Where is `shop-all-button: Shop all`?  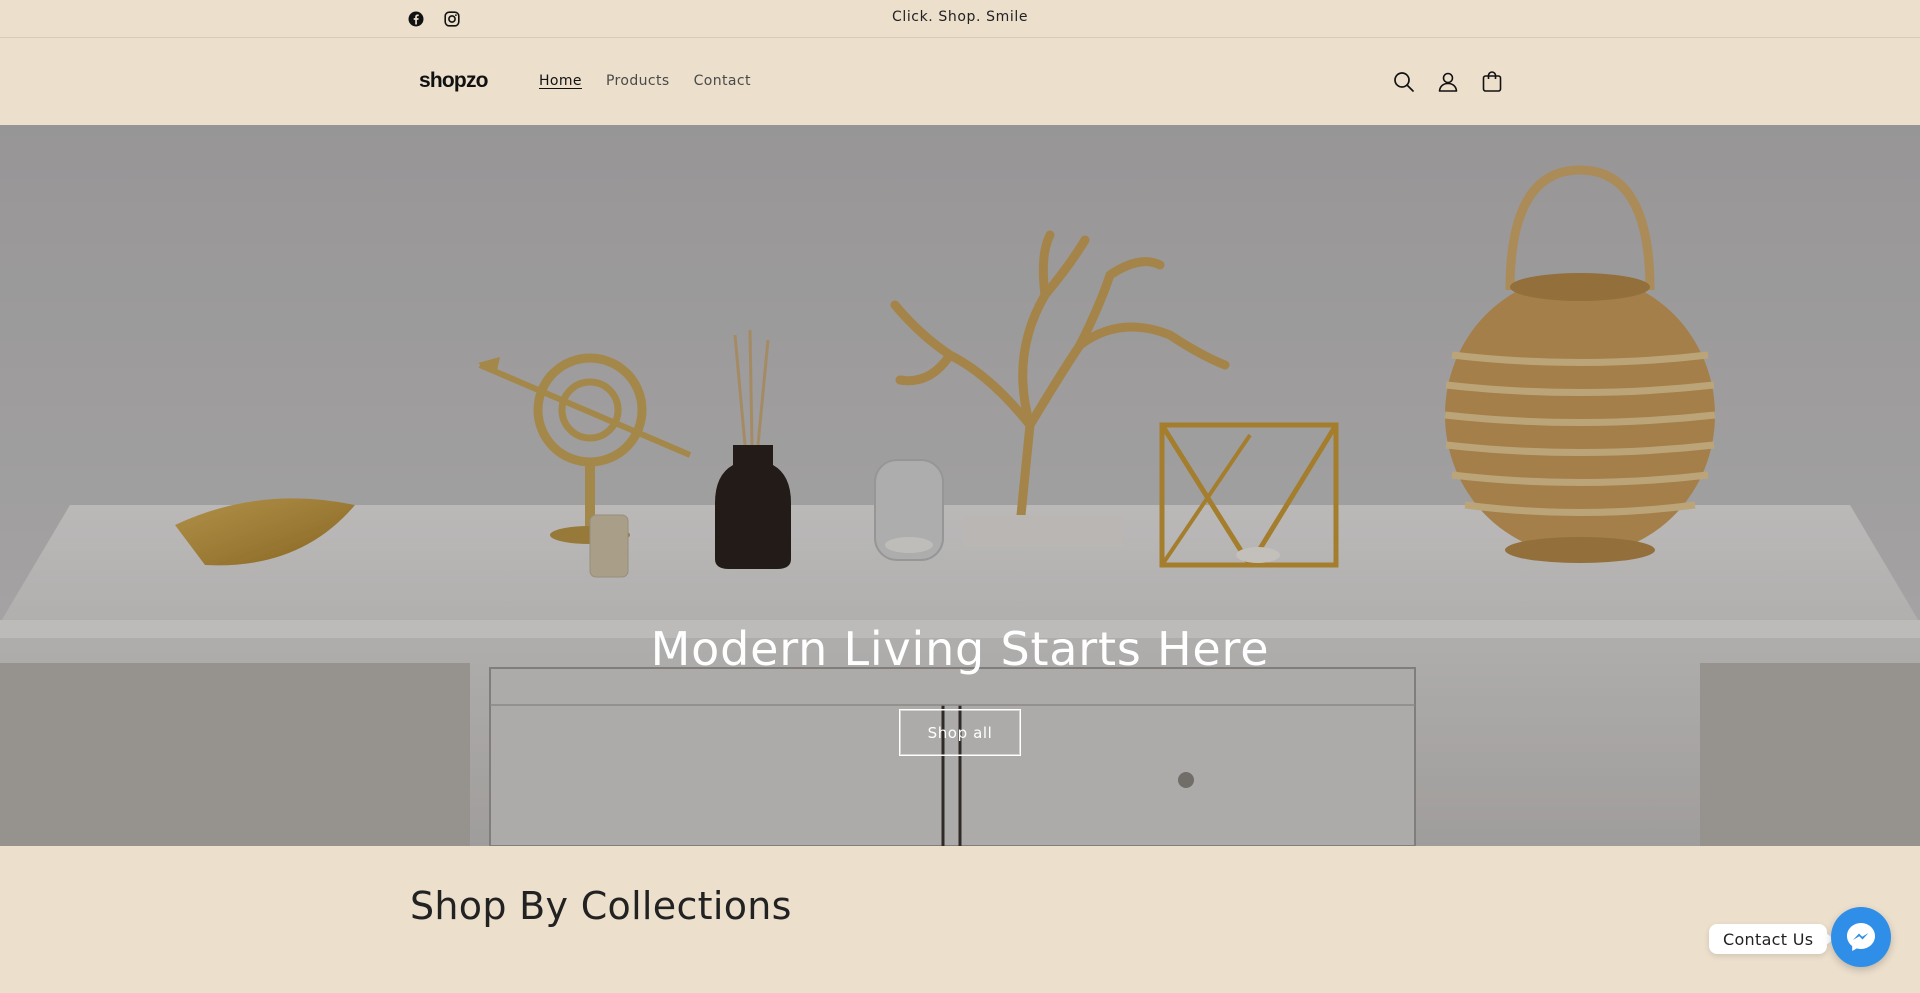 shop-all-button: Shop all is located at coordinates (960, 732).